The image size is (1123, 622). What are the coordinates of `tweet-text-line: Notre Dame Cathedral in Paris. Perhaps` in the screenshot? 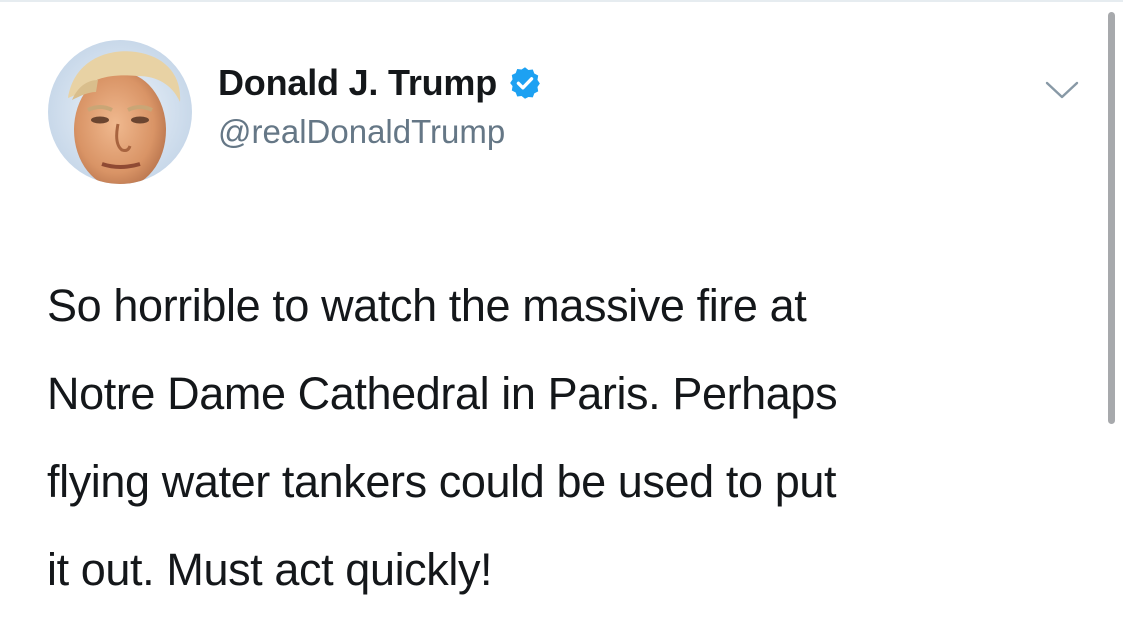 It's located at (442, 393).